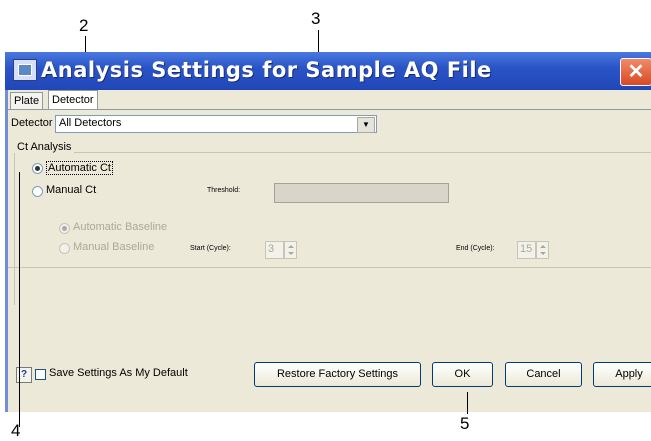 The height and width of the screenshot is (441, 651). I want to click on callout-3: 3, so click(316, 18).